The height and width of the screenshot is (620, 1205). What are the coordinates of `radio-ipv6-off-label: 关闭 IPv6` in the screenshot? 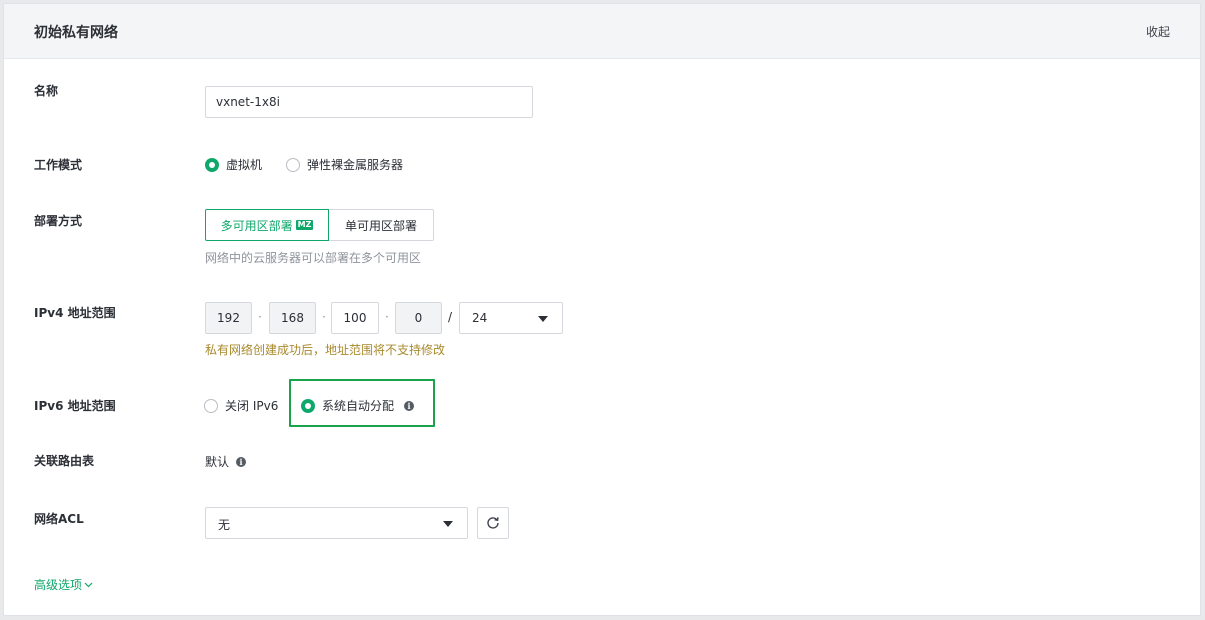 It's located at (252, 406).